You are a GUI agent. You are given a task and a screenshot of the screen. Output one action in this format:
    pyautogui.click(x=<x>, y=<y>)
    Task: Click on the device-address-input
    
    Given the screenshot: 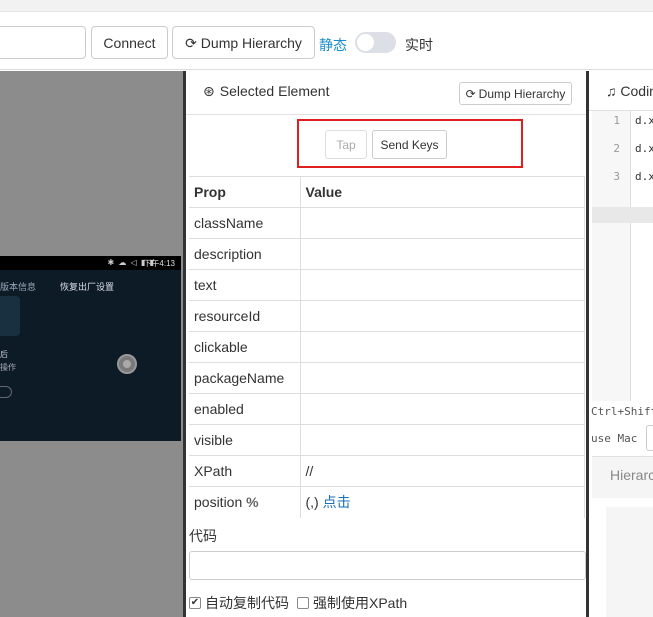 What is the action you would take?
    pyautogui.click(x=43, y=42)
    